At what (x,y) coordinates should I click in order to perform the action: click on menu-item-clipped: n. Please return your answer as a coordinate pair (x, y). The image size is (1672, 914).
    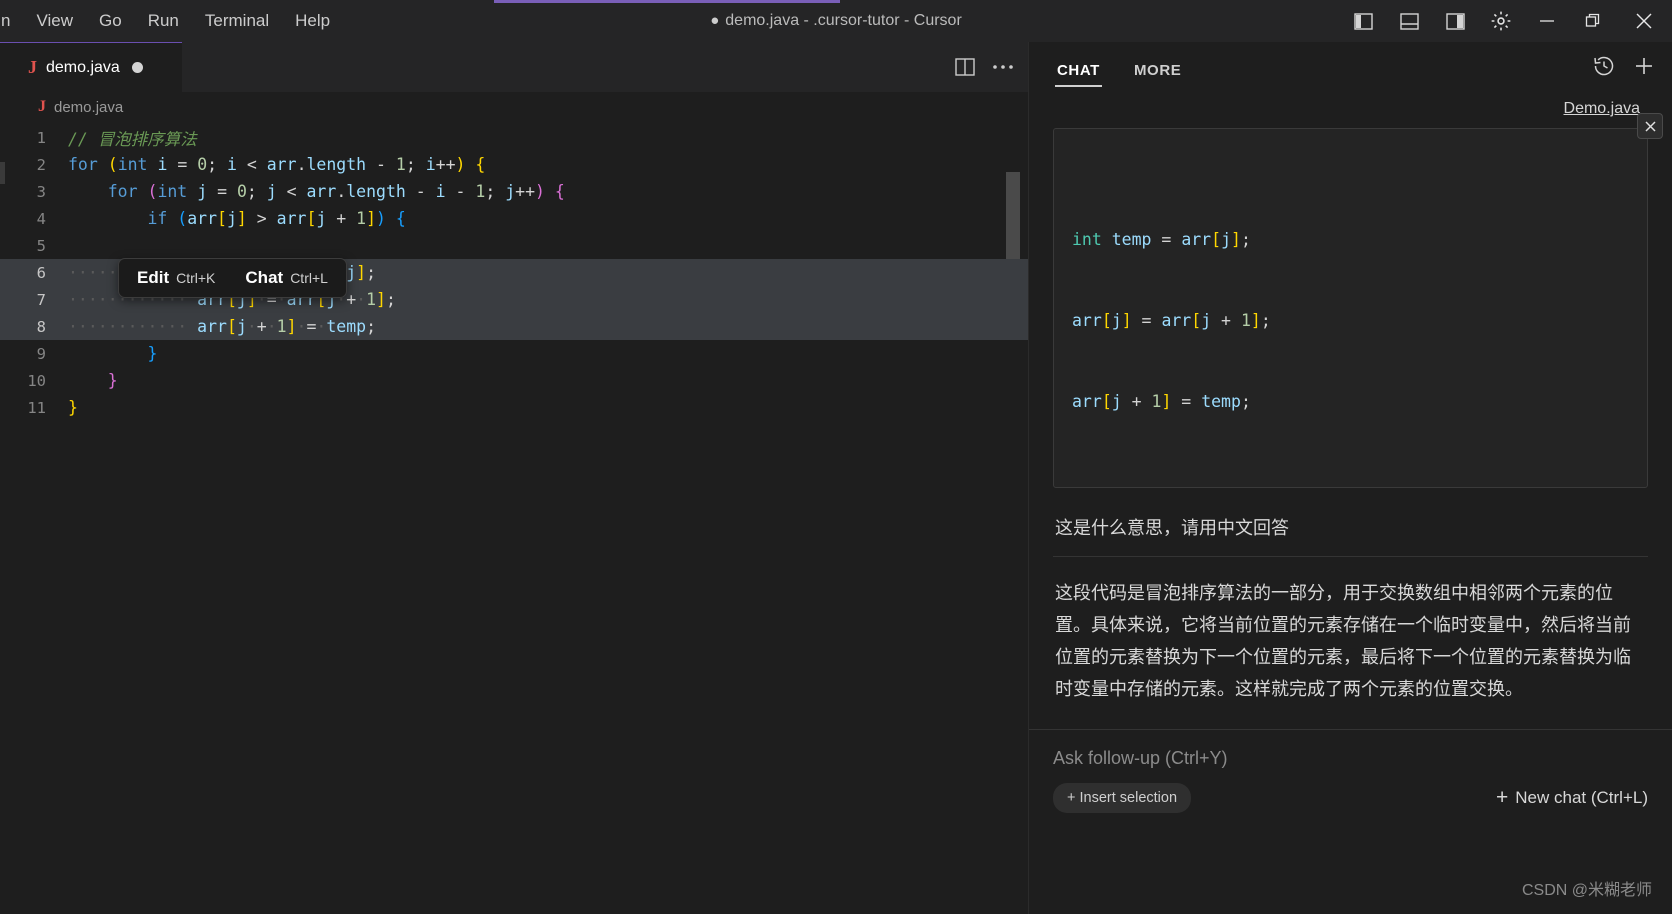
    Looking at the image, I should click on (11, 21).